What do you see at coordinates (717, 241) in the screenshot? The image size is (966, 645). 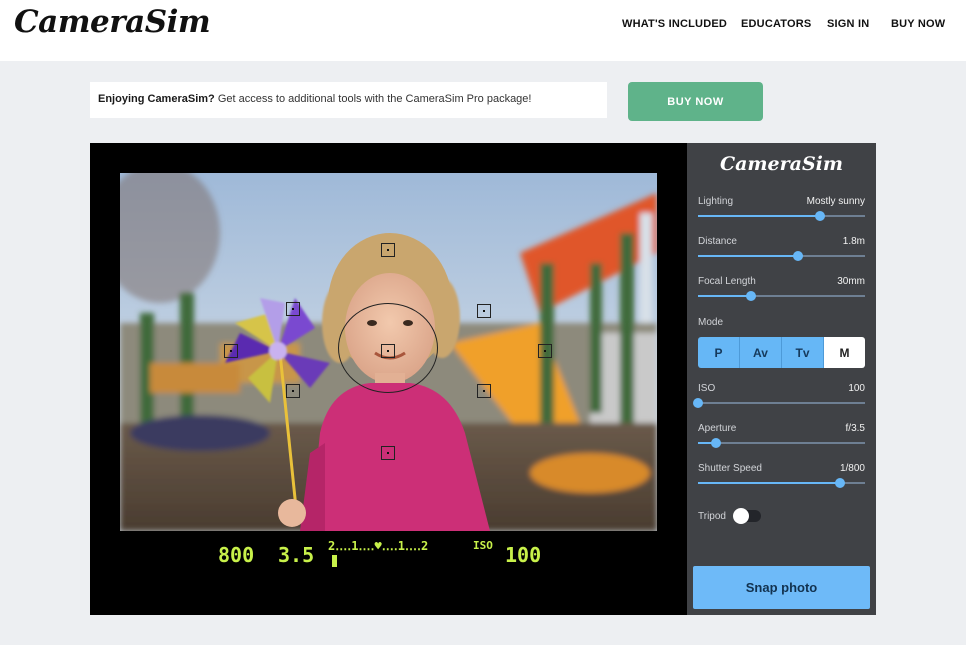 I see `distance-label: Distance` at bounding box center [717, 241].